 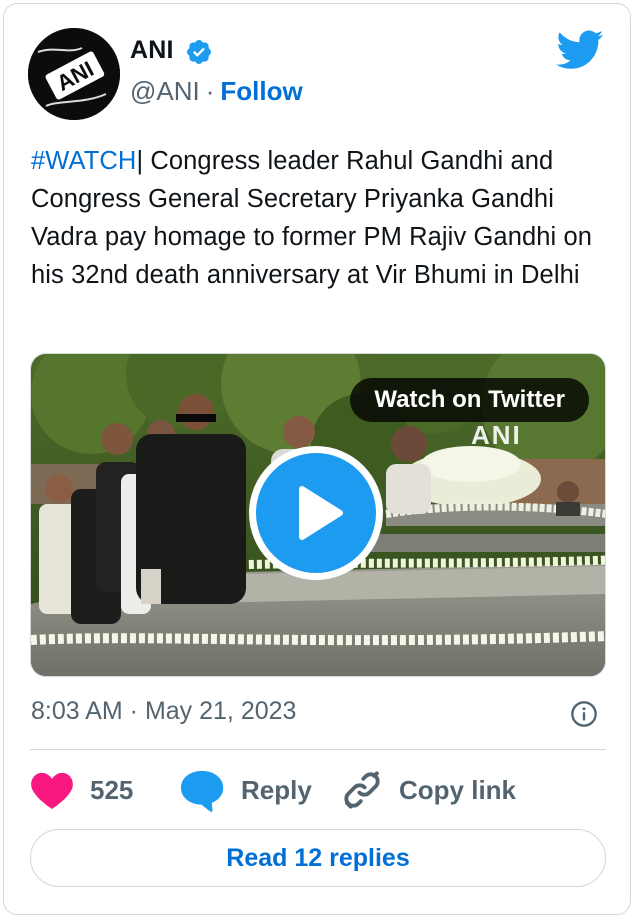 What do you see at coordinates (318, 749) in the screenshot?
I see `divider` at bounding box center [318, 749].